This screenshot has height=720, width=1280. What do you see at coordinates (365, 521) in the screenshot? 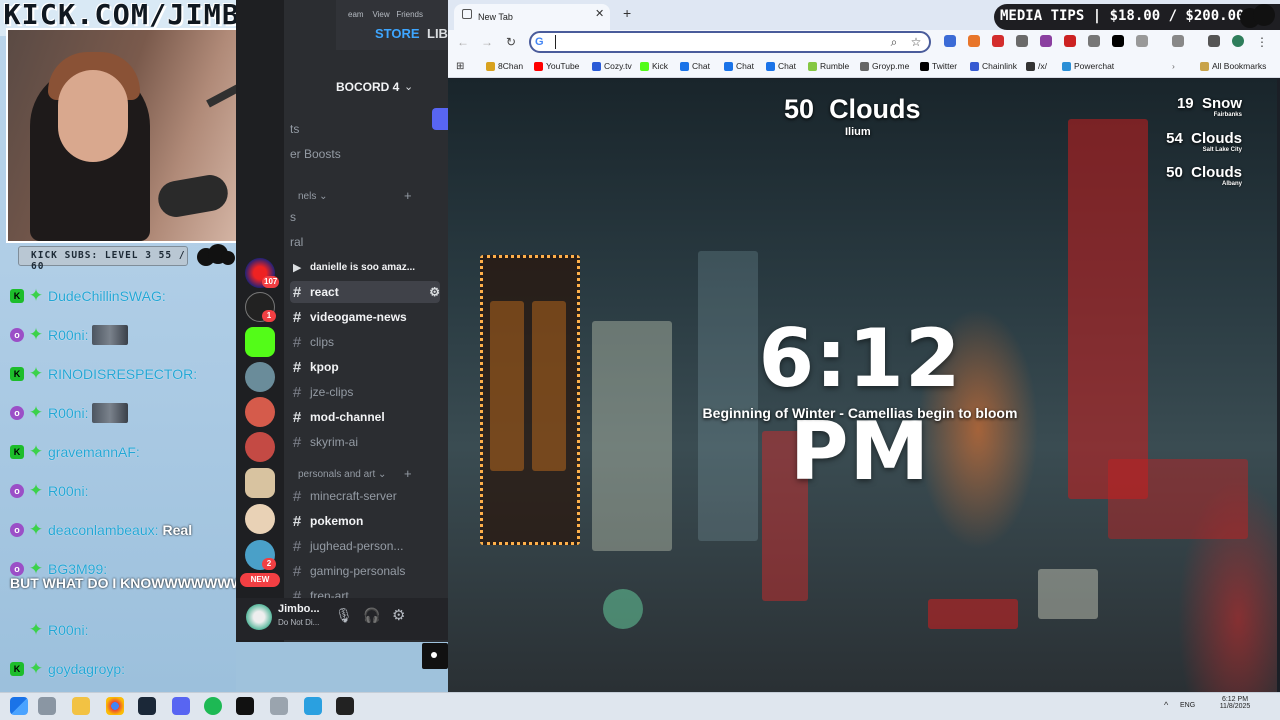
I see `channel-item: # pokemon` at bounding box center [365, 521].